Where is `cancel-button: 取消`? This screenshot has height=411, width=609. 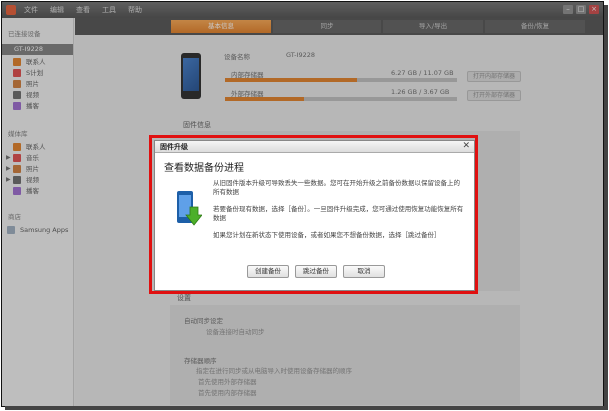
cancel-button: 取消 is located at coordinates (364, 271).